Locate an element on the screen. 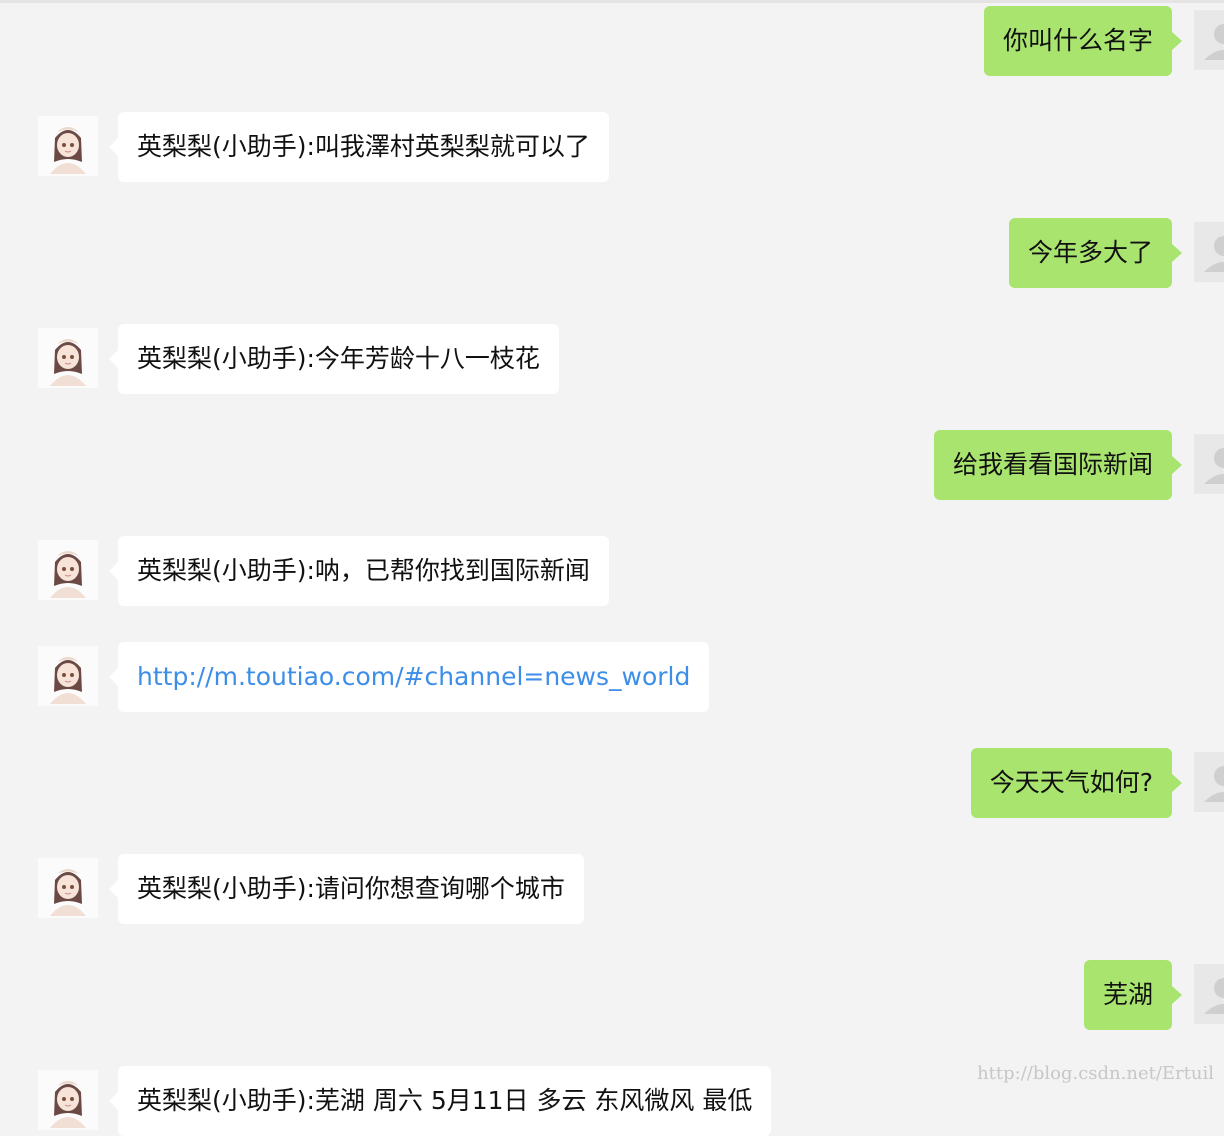  user-message-bubble: 芜湖 is located at coordinates (1133, 995).